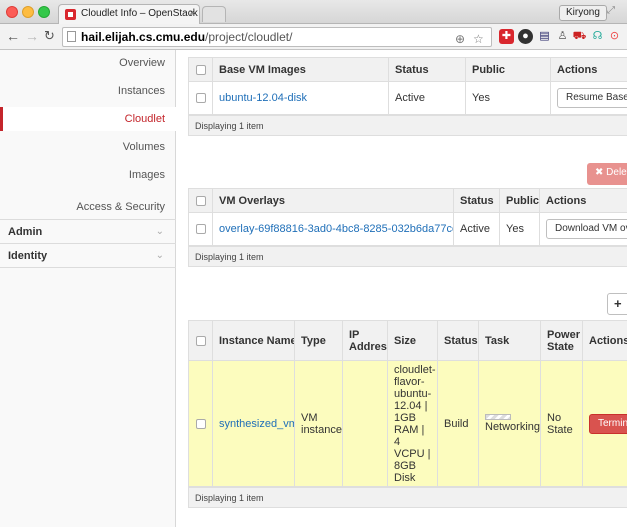 This screenshot has width=627, height=527. Describe the element at coordinates (88, 147) in the screenshot. I see `sidebar-item-volumes: Volumes` at that location.